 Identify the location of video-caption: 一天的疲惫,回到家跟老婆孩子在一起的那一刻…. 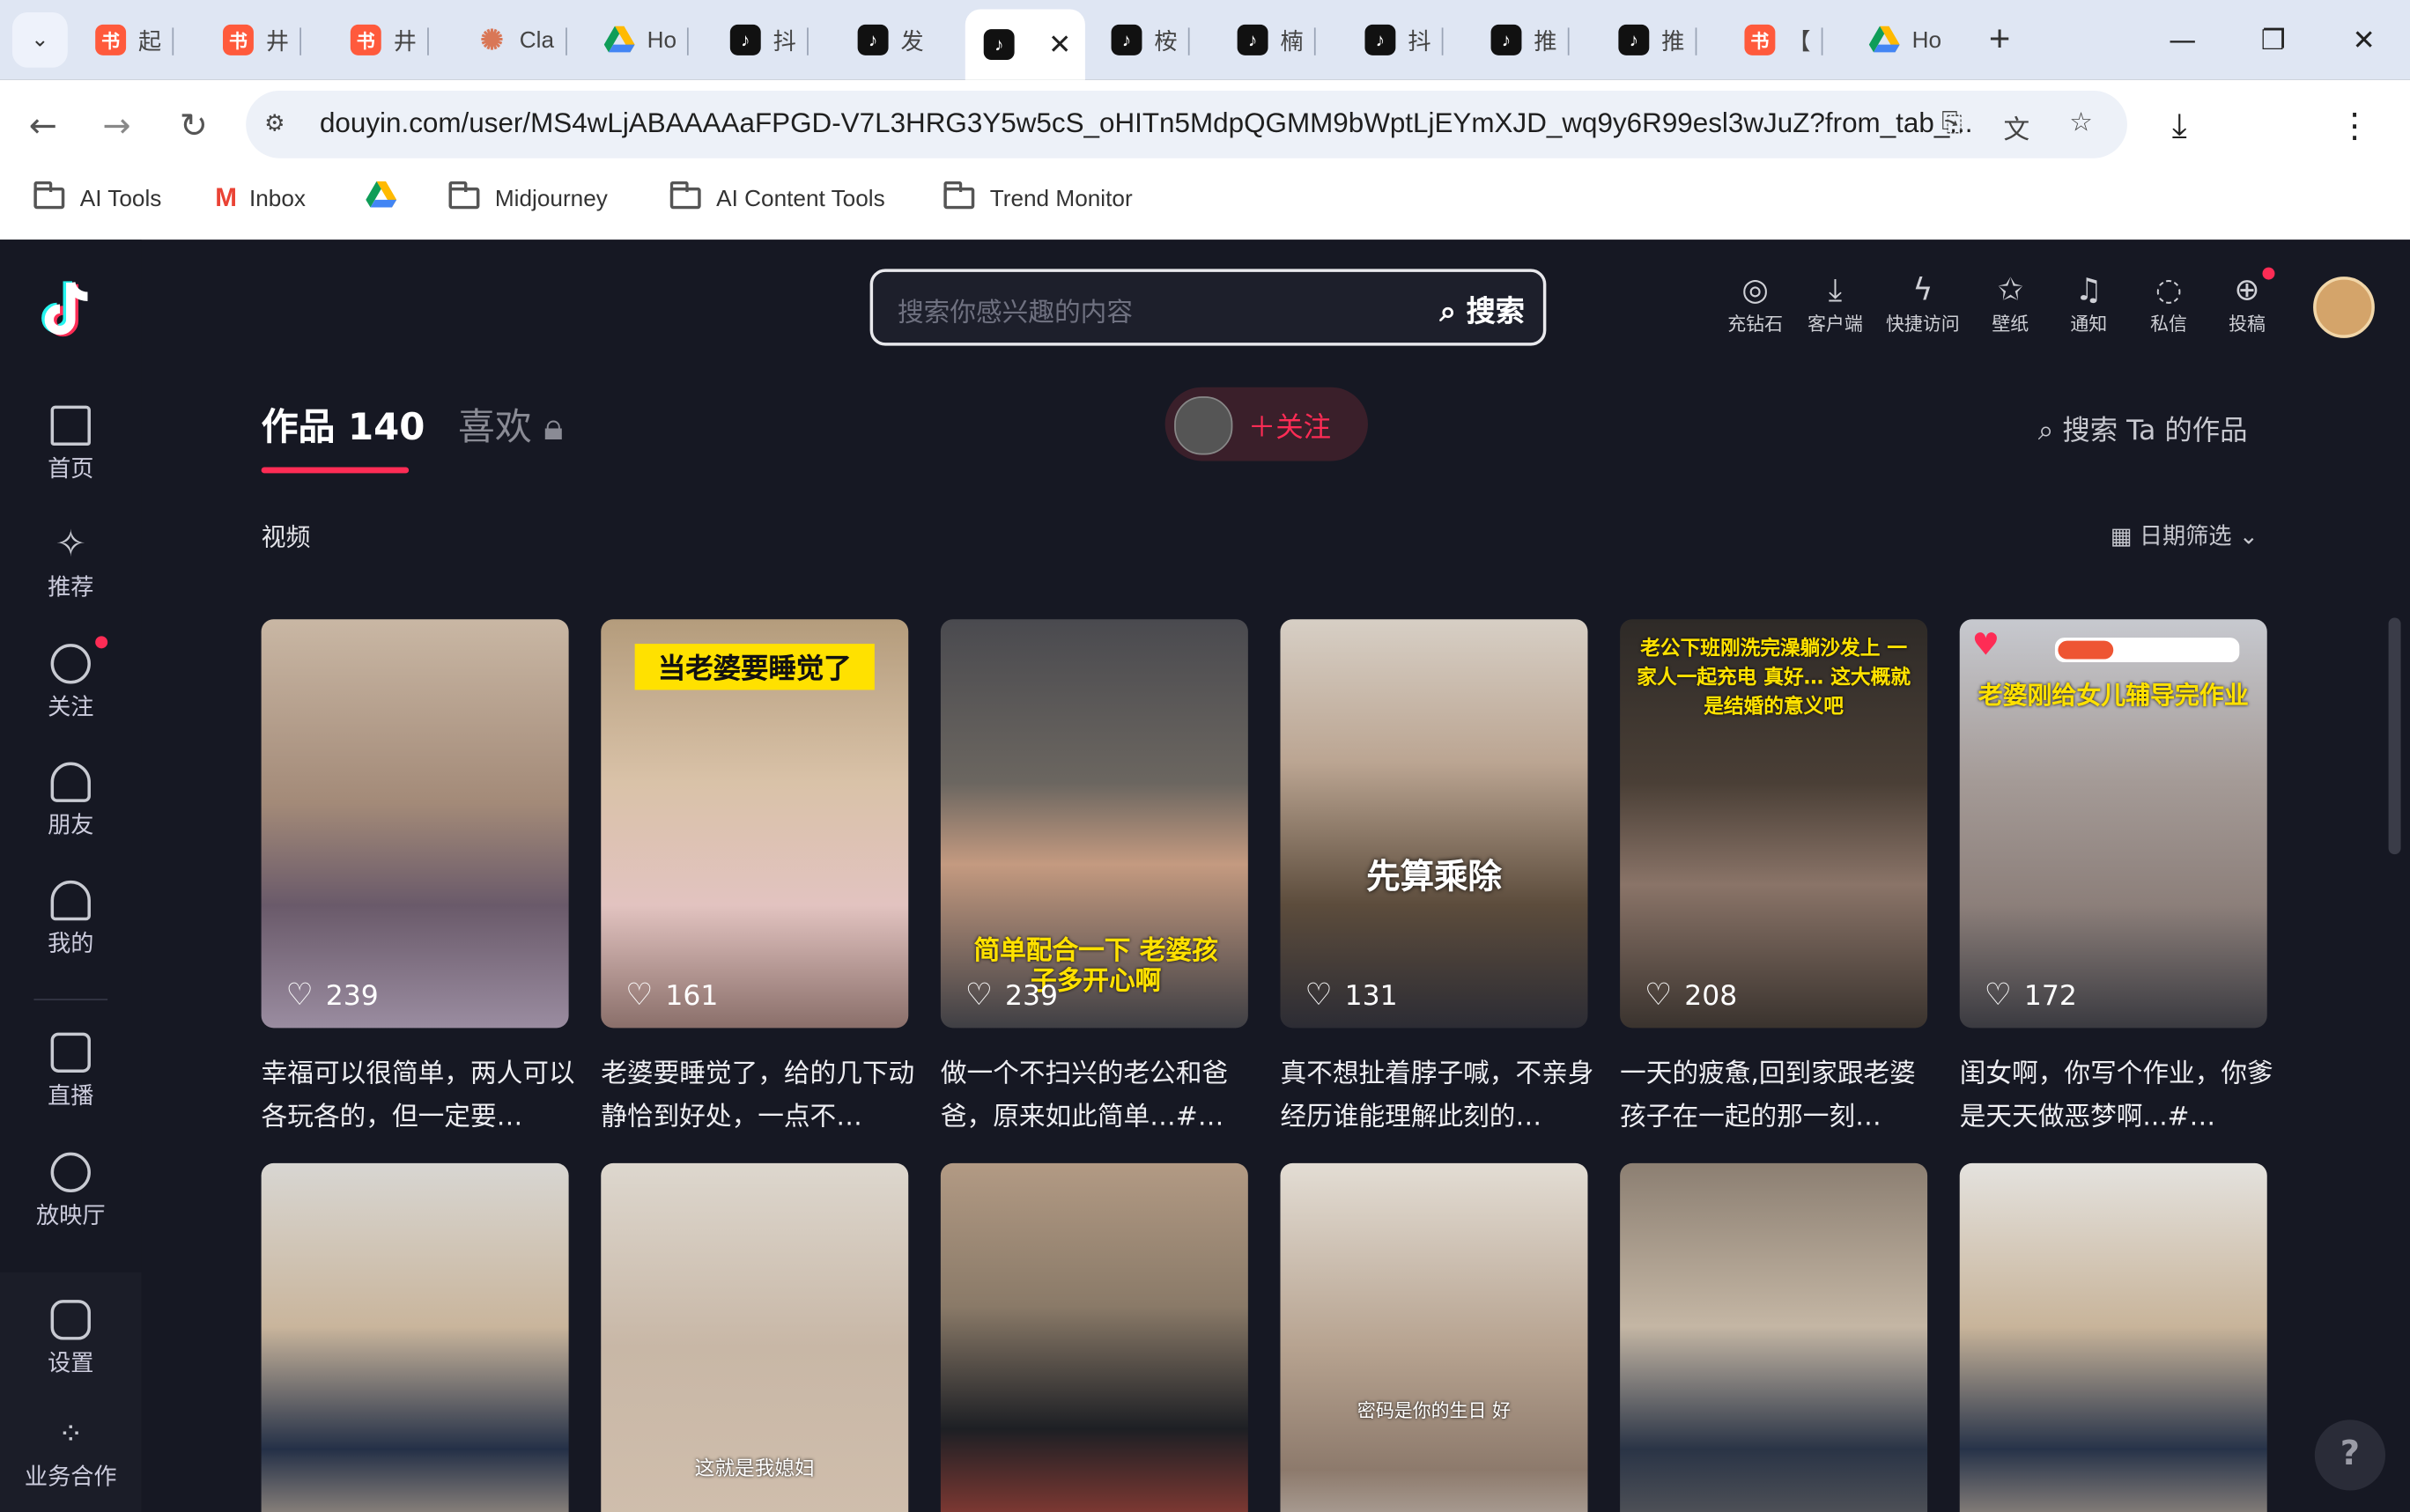
(1778, 1095).